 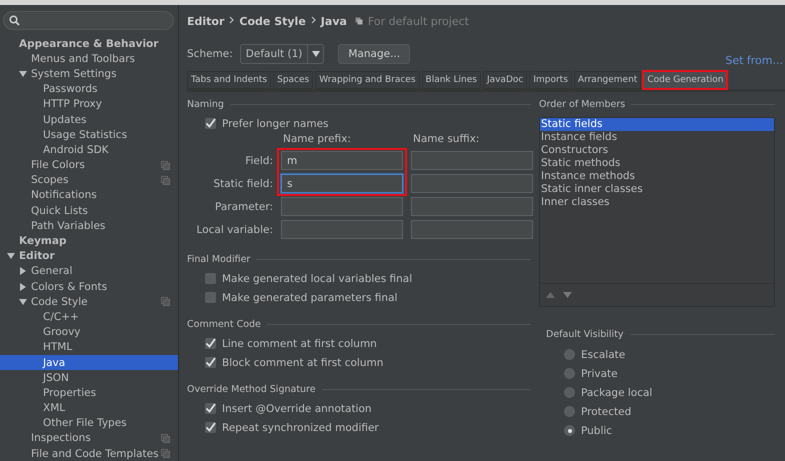 What do you see at coordinates (342, 160) in the screenshot?
I see `prefix-field: m` at bounding box center [342, 160].